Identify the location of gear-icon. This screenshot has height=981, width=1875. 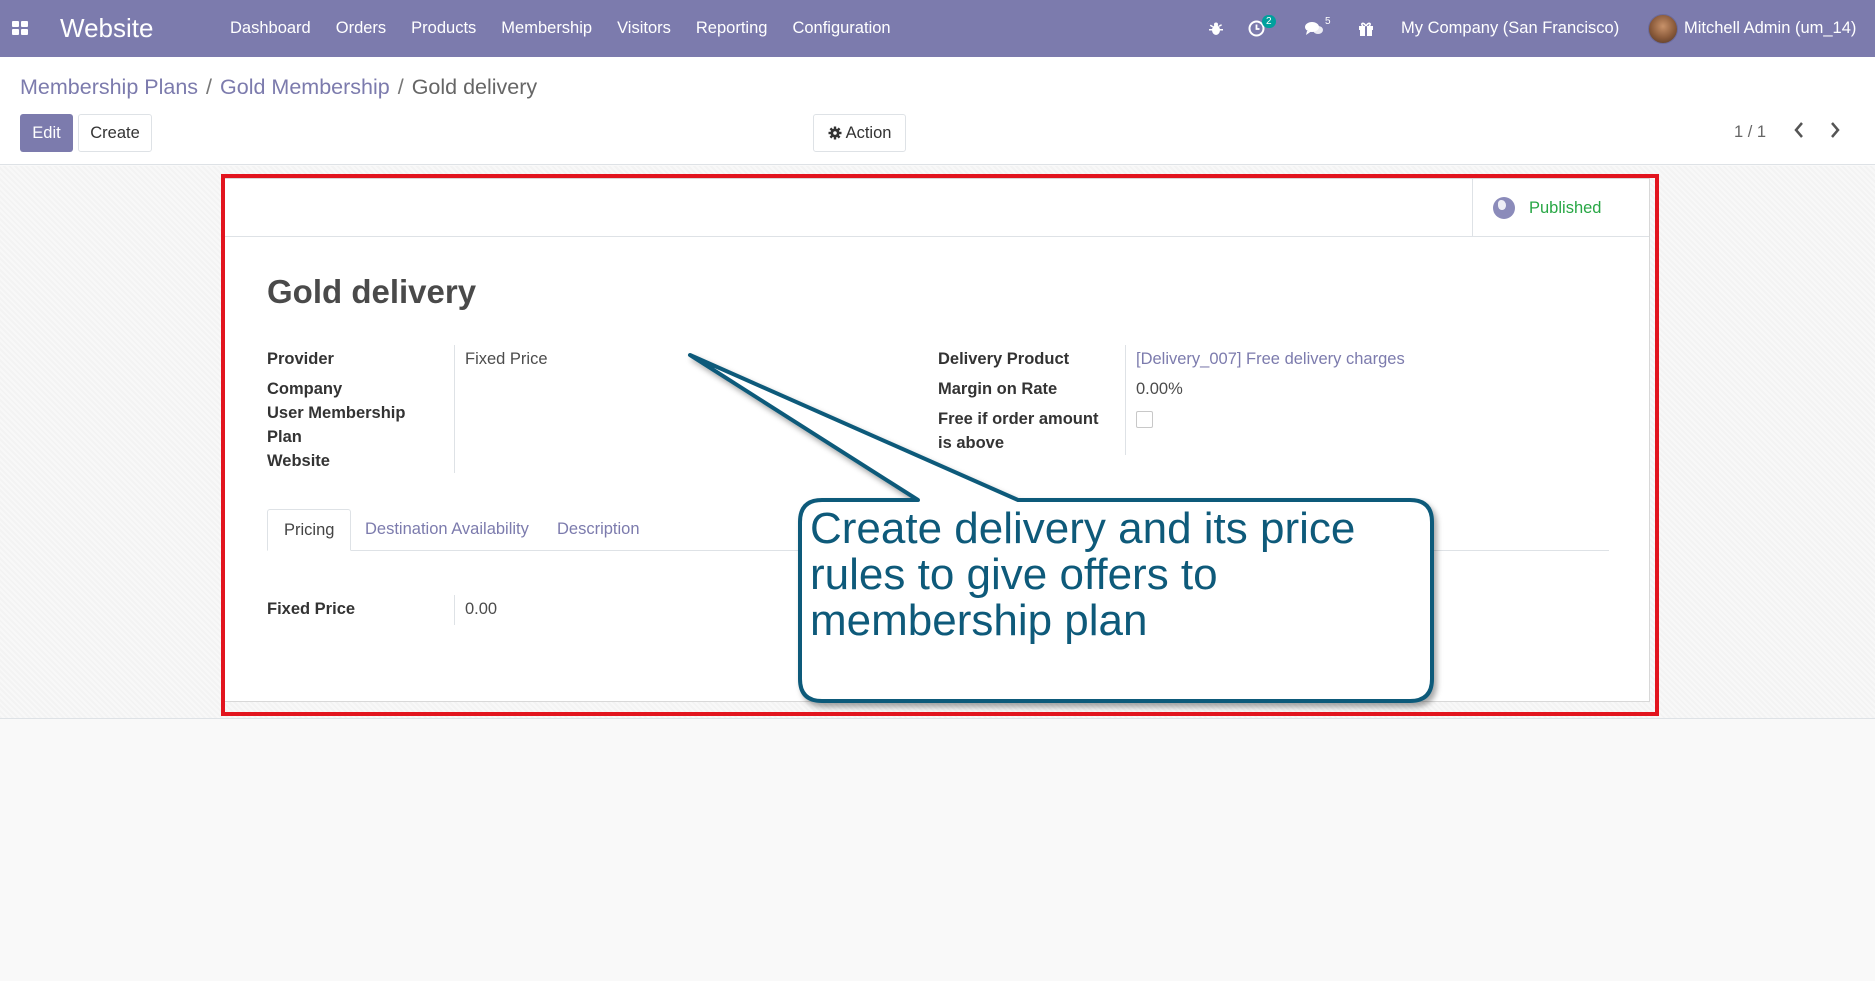
(835, 133).